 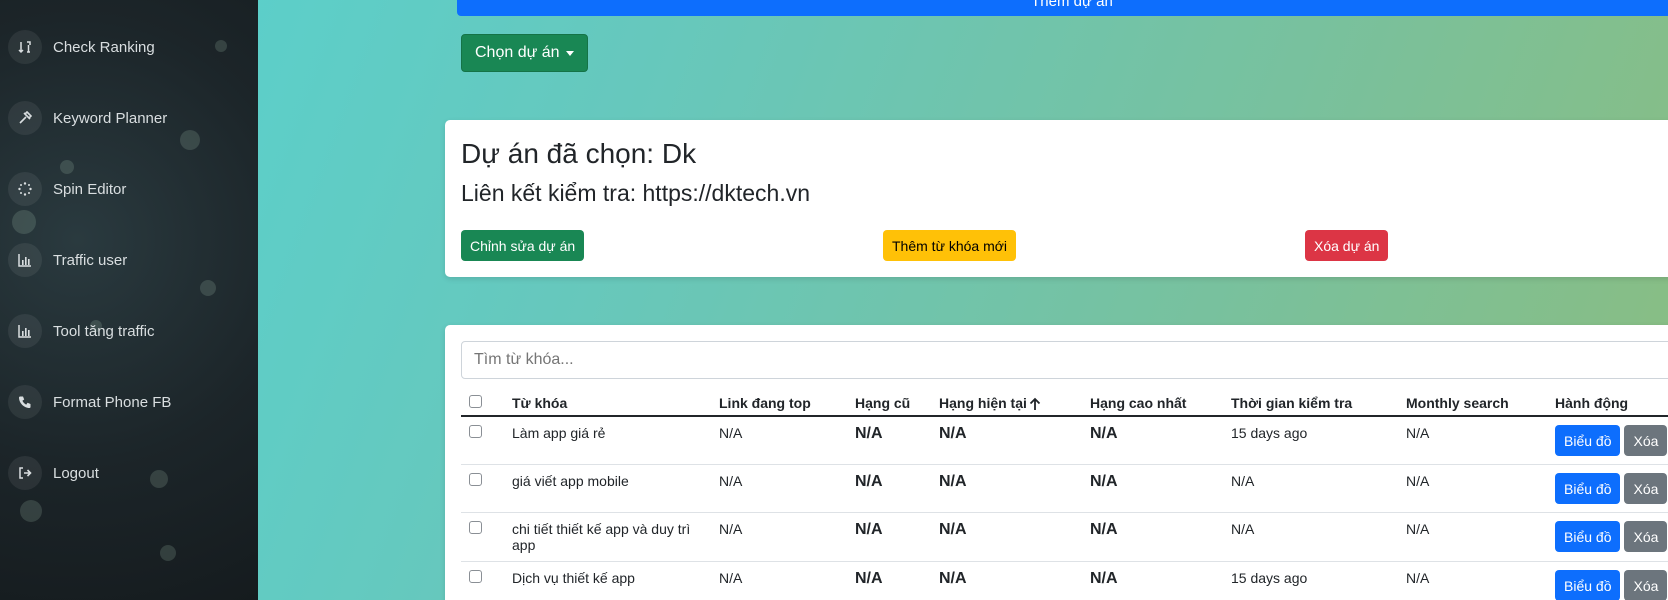 I want to click on sidebar-item-label: Traffic user, so click(x=90, y=260).